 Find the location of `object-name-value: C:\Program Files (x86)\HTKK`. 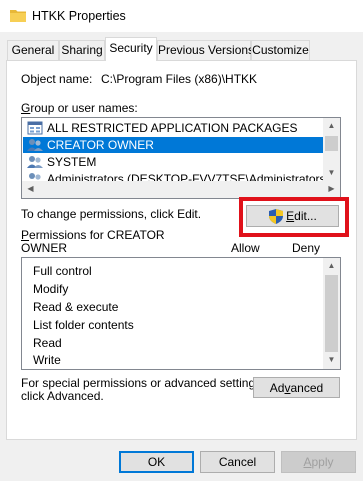

object-name-value: C:\Program Files (x86)\HTKK is located at coordinates (179, 79).